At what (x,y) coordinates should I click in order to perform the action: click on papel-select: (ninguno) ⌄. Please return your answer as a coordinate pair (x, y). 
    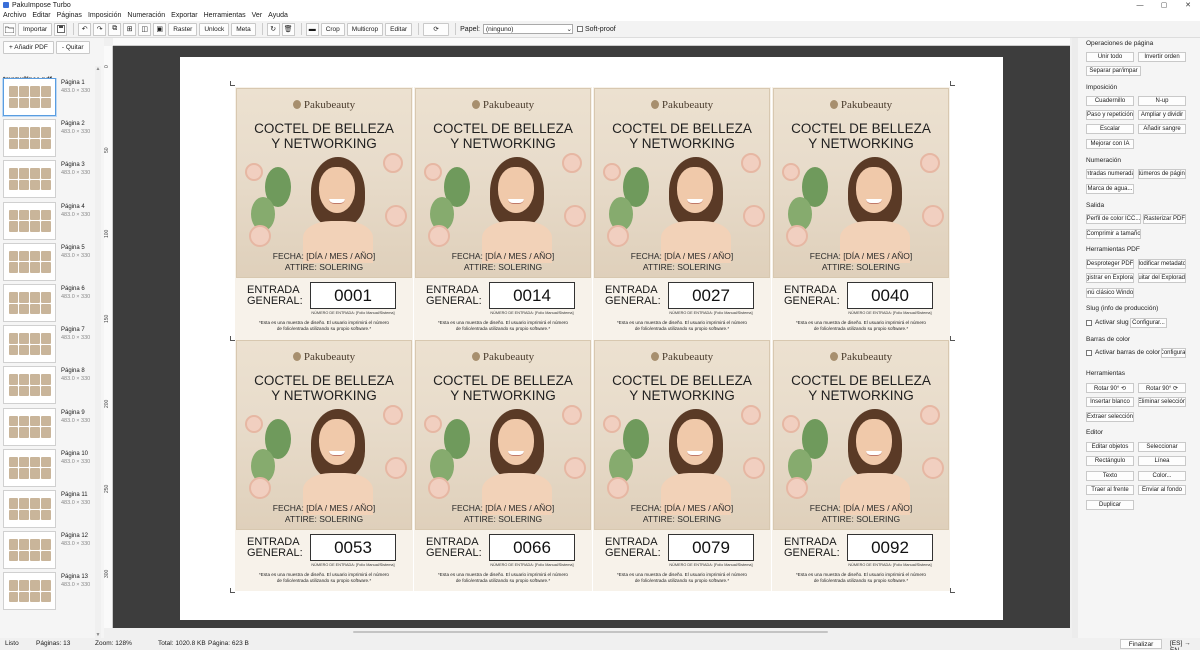
    Looking at the image, I should click on (528, 29).